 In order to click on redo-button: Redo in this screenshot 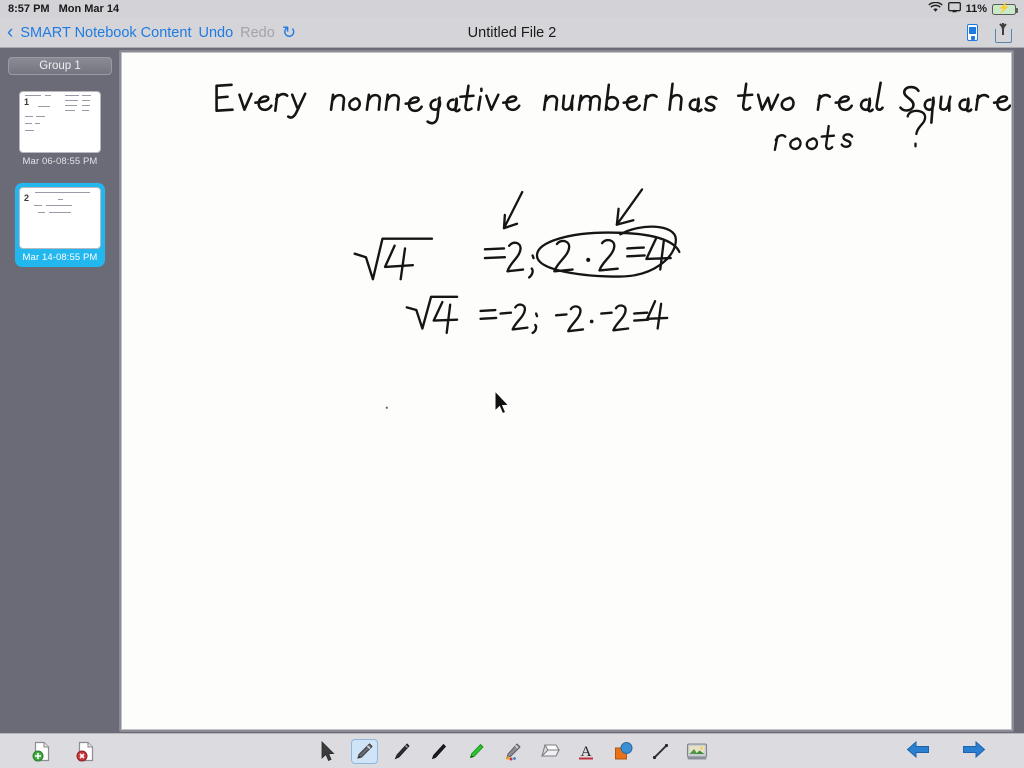, I will do `click(257, 32)`.